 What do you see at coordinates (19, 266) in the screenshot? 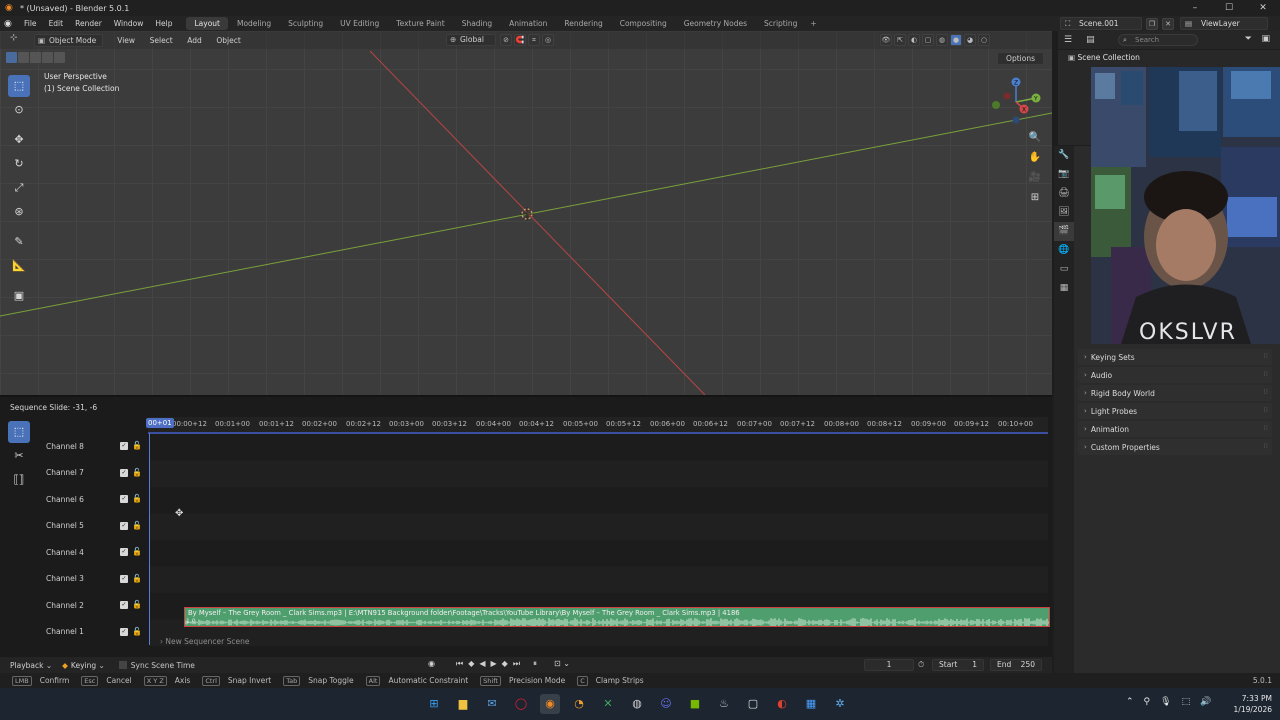
I see `measure-tool-icon: 📐` at bounding box center [19, 266].